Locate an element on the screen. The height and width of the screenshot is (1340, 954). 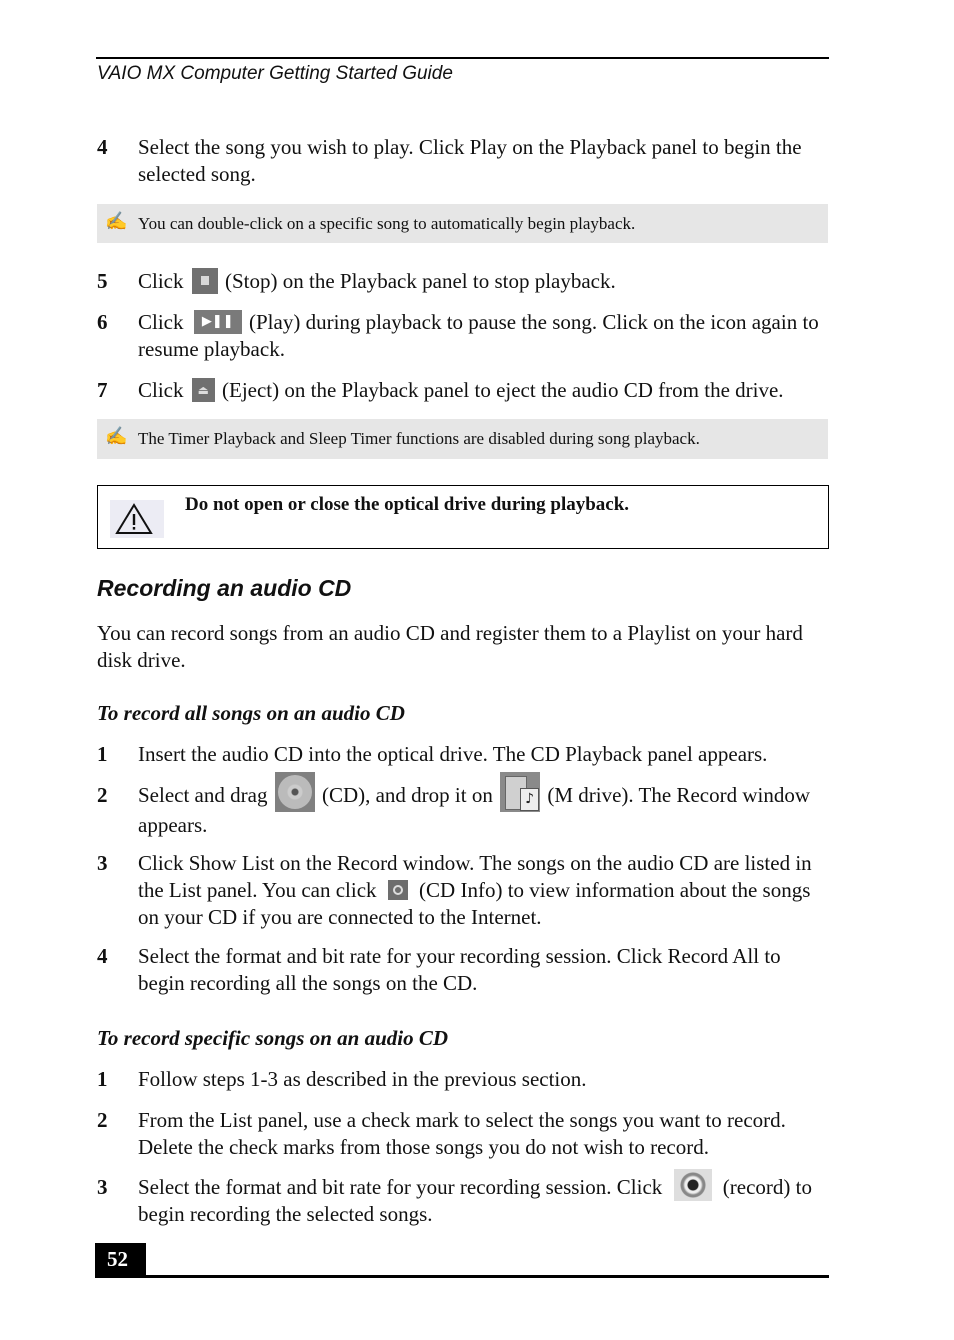
step-number: 6 is located at coordinates (102, 322).